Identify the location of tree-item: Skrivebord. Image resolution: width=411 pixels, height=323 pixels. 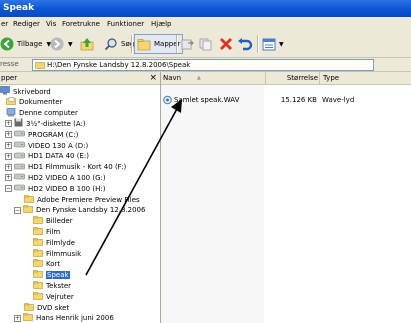
(25, 91).